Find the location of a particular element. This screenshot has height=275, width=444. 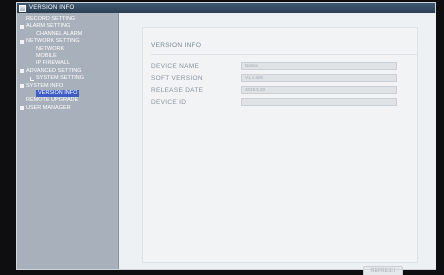

sidebar-item: RECORD SETTING is located at coordinates (67, 19).